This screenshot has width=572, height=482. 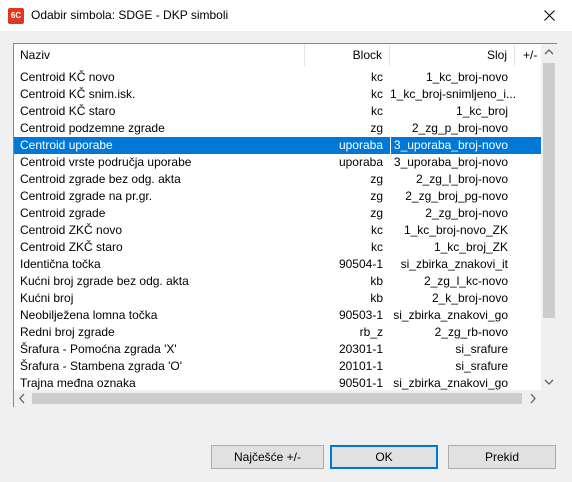 What do you see at coordinates (68, 111) in the screenshot?
I see `row-name: Centroid KČ staro` at bounding box center [68, 111].